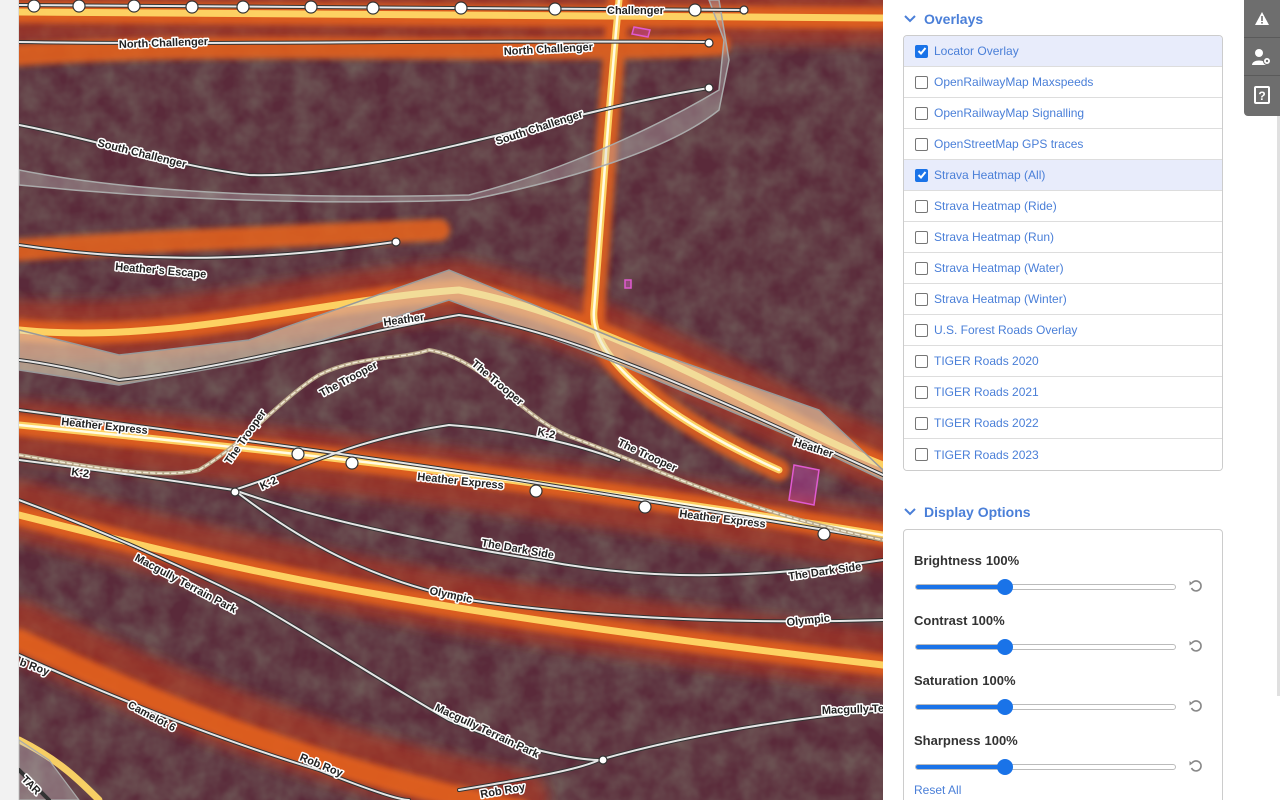  What do you see at coordinates (937, 790) in the screenshot?
I see `reset-all-link: Reset All` at bounding box center [937, 790].